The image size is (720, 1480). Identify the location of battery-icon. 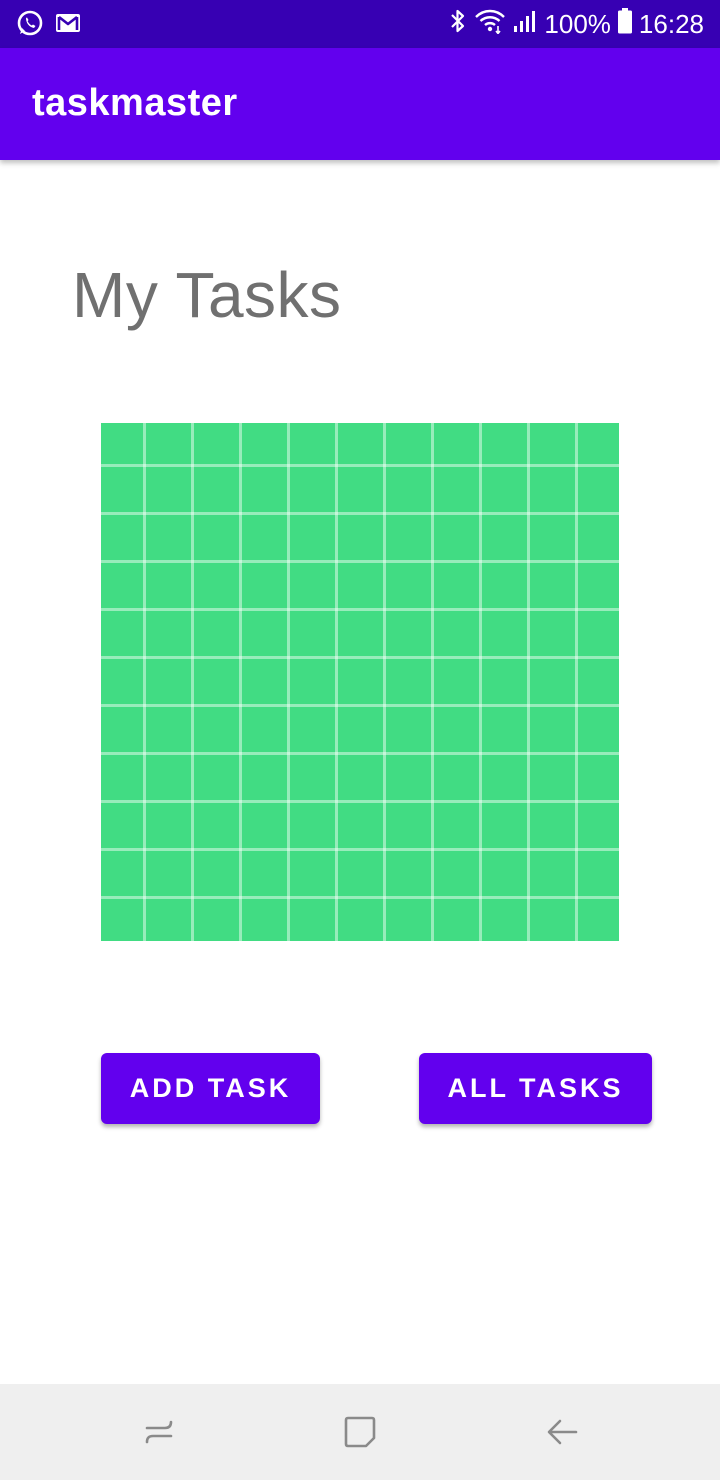
(625, 24).